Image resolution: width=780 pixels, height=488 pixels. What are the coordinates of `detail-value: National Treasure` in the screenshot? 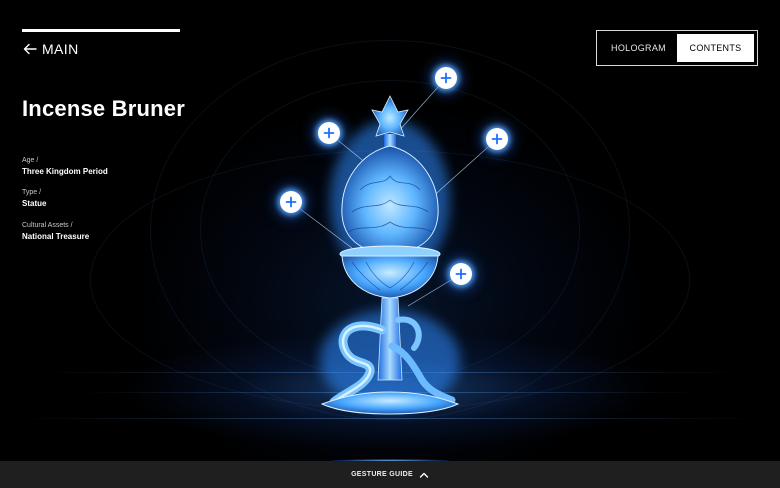 It's located at (56, 236).